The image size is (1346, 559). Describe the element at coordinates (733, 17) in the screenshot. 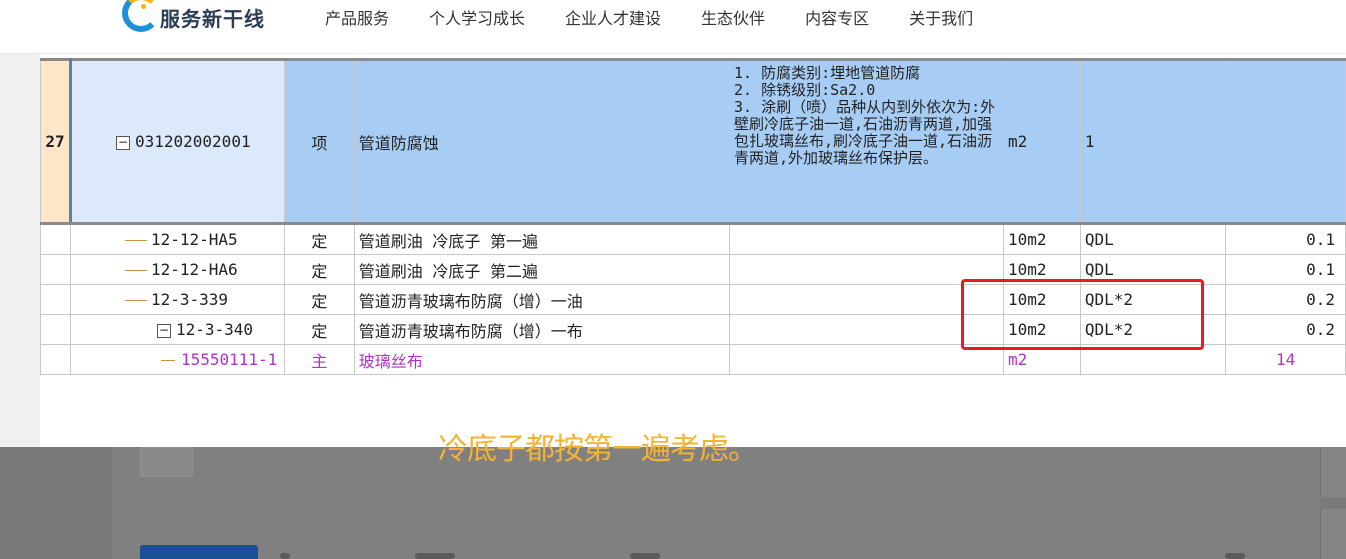

I see `menu-item-partners: 生态伙伴` at that location.